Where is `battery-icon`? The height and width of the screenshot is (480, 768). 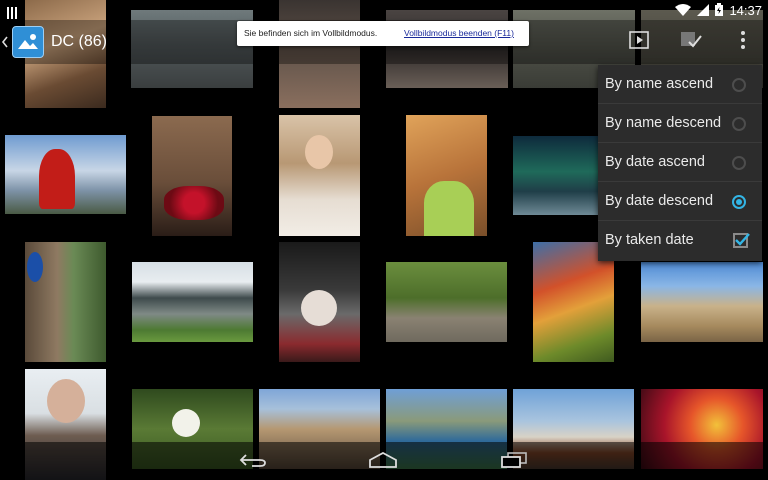
battery-icon is located at coordinates (719, 10).